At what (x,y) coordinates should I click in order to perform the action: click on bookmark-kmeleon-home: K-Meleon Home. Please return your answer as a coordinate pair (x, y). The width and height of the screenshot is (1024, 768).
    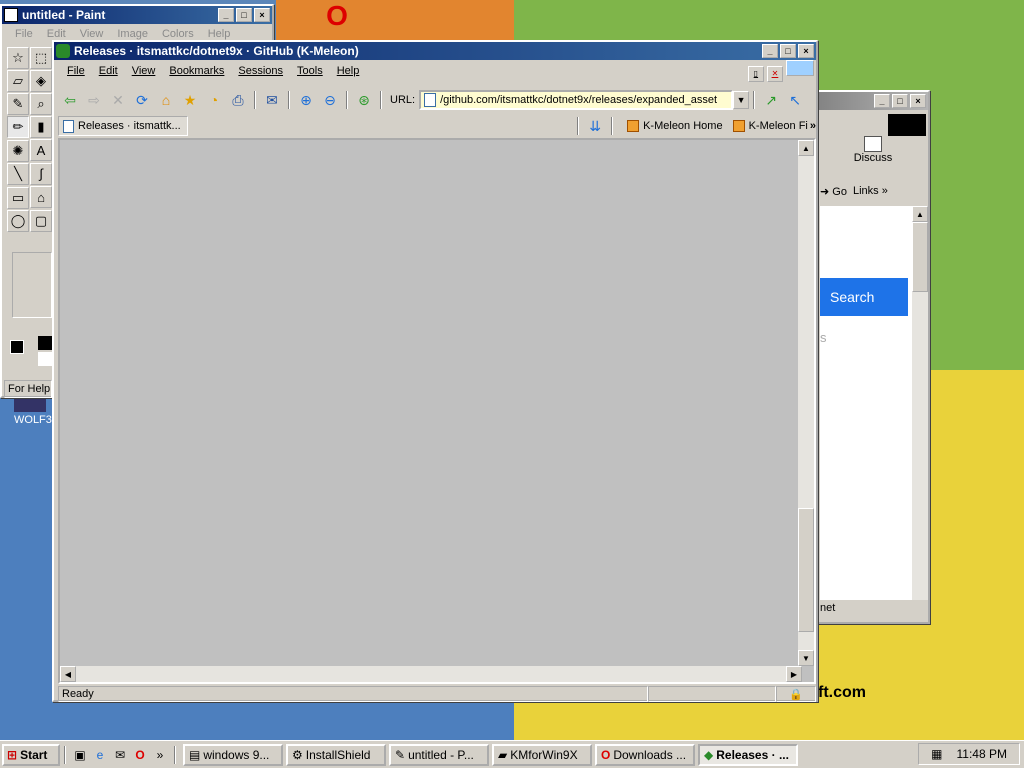
    Looking at the image, I should click on (675, 126).